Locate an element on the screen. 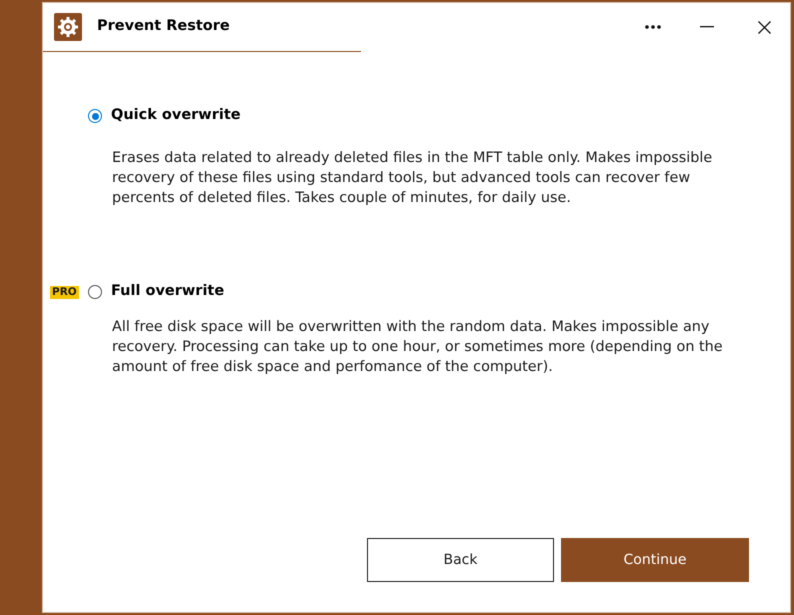 This screenshot has height=615, width=794. close-icon is located at coordinates (764, 27).